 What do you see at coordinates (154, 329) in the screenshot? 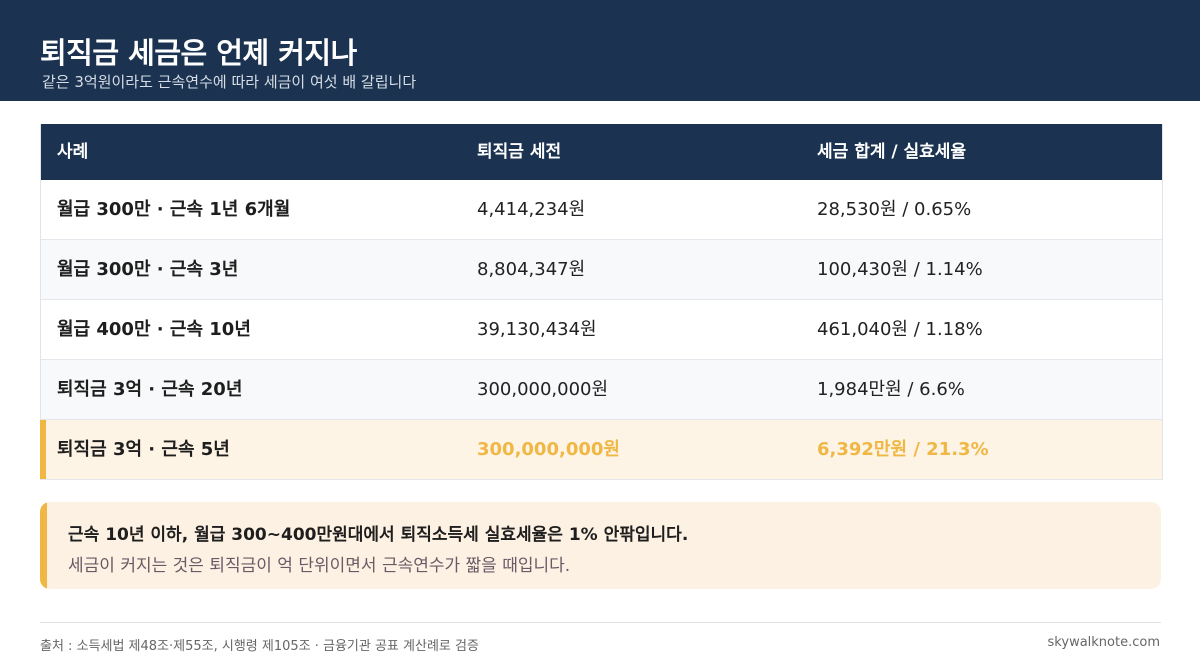
I see `case-cell: 월급 400만 · 근속 10년` at bounding box center [154, 329].